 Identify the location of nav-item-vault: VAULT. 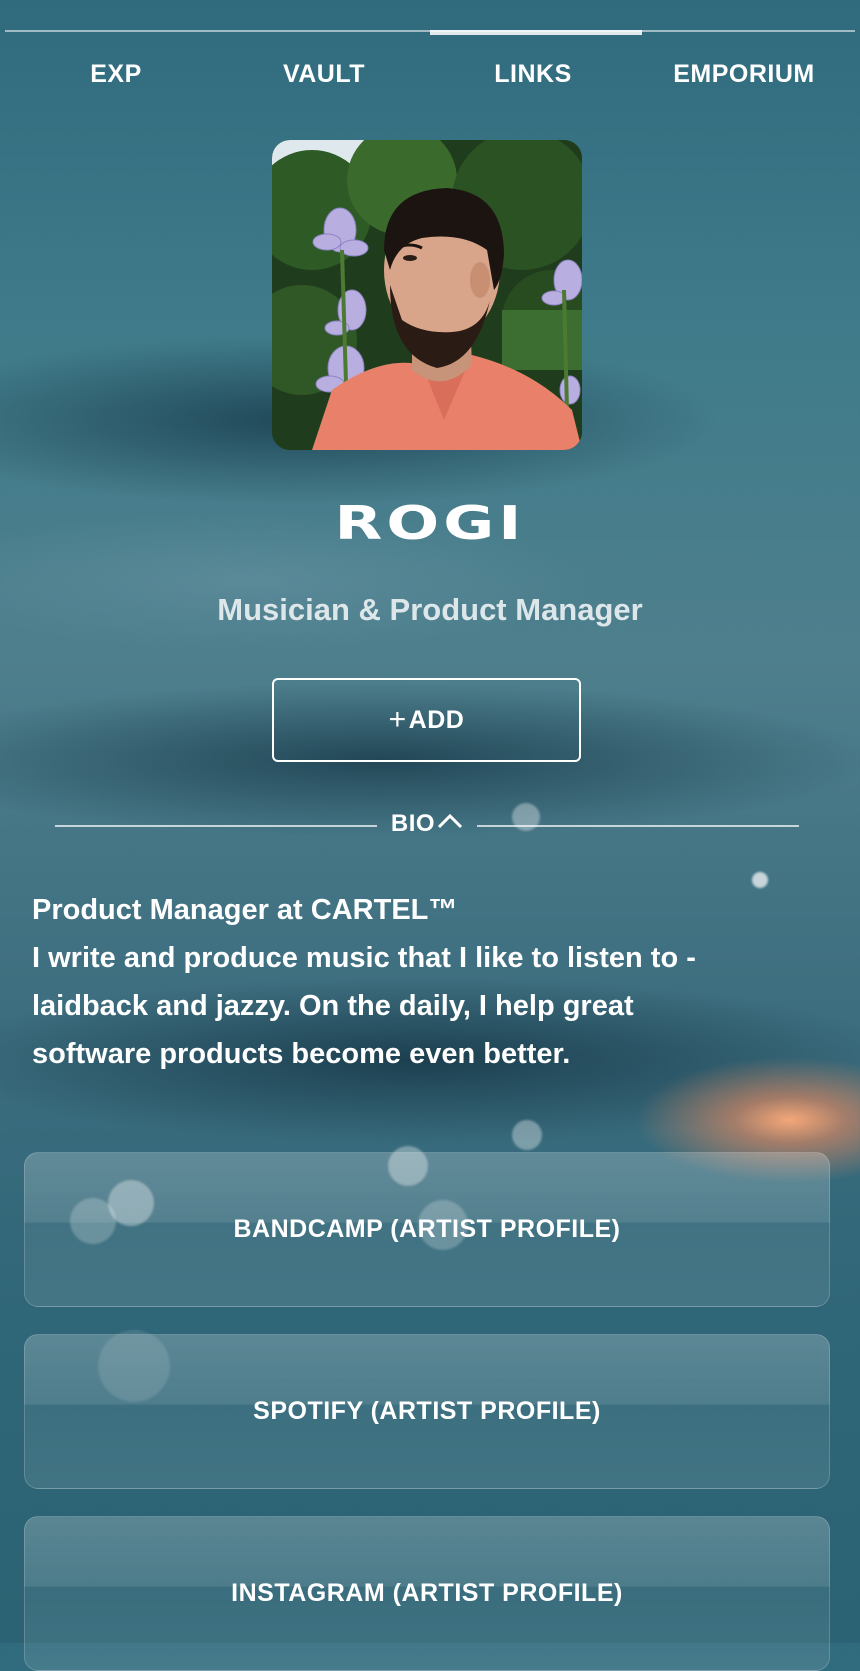
(324, 74).